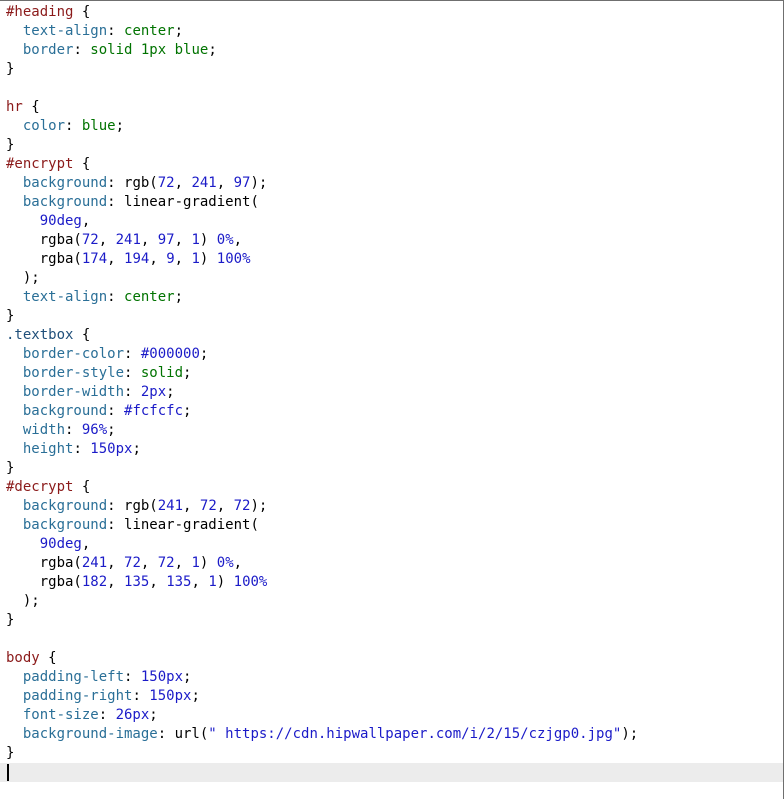 The width and height of the screenshot is (784, 799). I want to click on code-line: height: 150px;, so click(394, 449).